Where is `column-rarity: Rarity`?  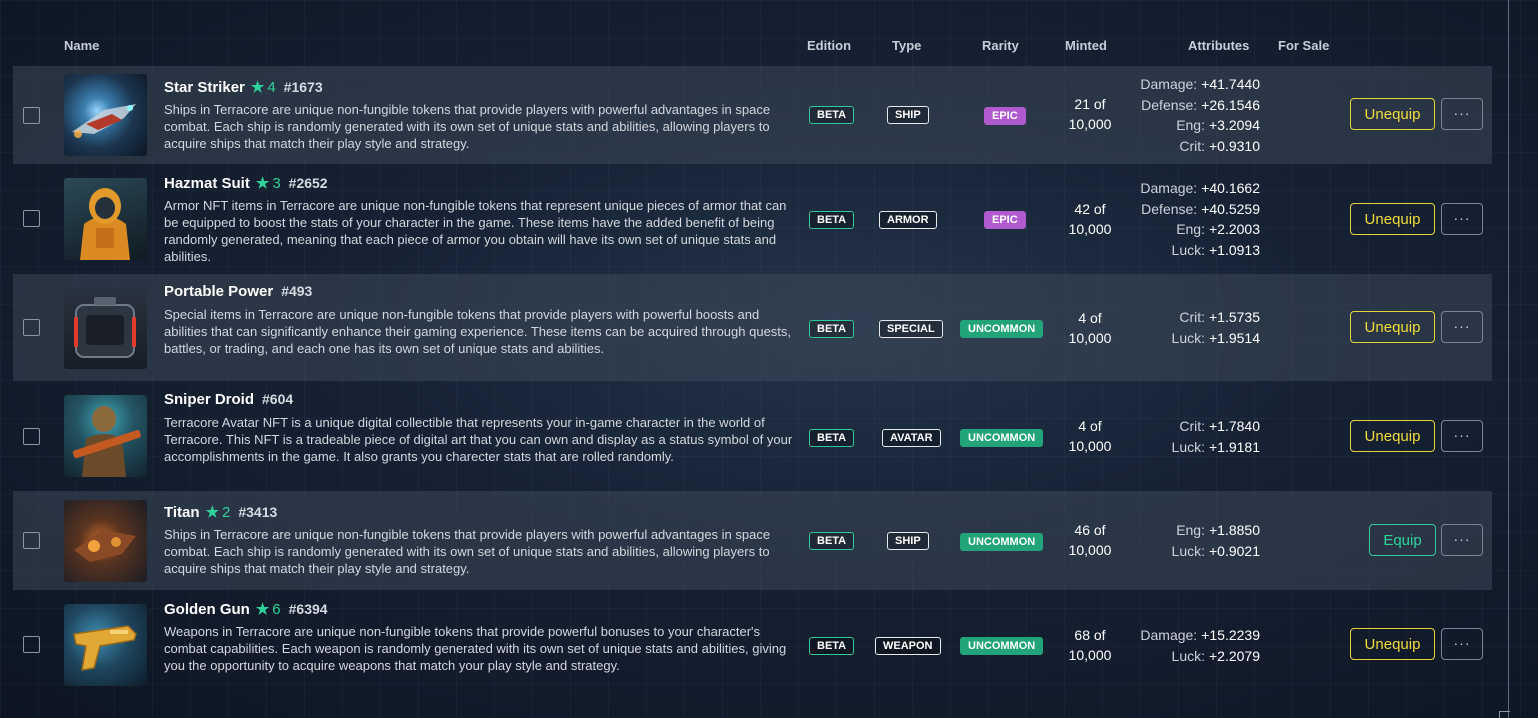
column-rarity: Rarity is located at coordinates (1000, 45).